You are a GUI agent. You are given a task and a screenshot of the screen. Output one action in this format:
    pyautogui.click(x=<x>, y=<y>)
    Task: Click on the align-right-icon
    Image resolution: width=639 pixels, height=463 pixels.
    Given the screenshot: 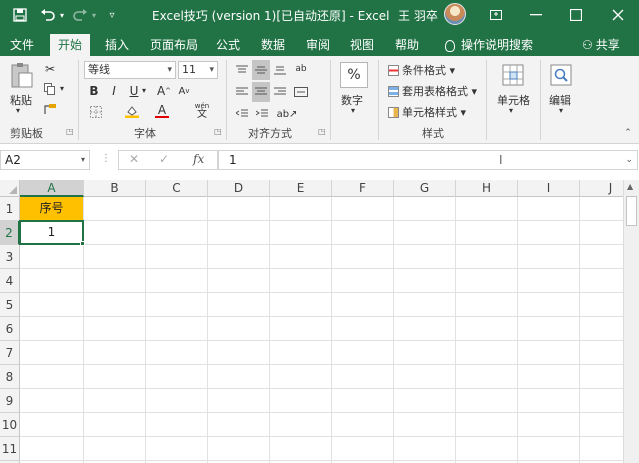 What is the action you would take?
    pyautogui.click(x=280, y=92)
    